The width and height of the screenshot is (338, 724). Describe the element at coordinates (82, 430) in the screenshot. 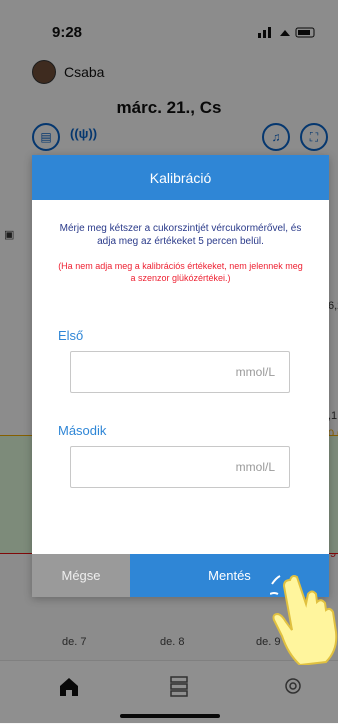

I see `second-field-label: Második` at that location.